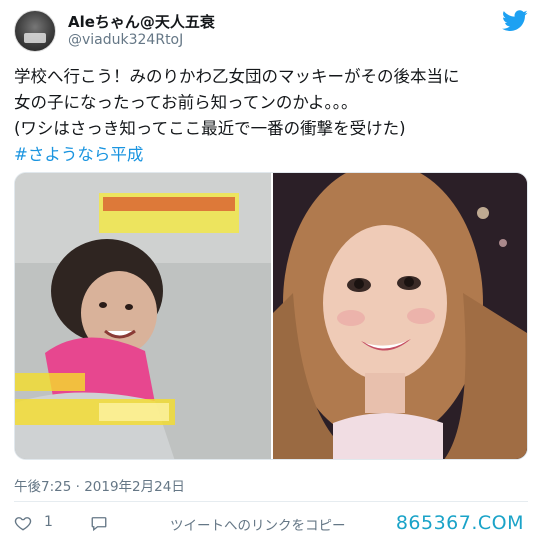 The height and width of the screenshot is (538, 542). Describe the element at coordinates (210, 128) in the screenshot. I see `tweet-line: (ワシはさっき知ってここ最近で一番の衝撃を受けた)` at that location.